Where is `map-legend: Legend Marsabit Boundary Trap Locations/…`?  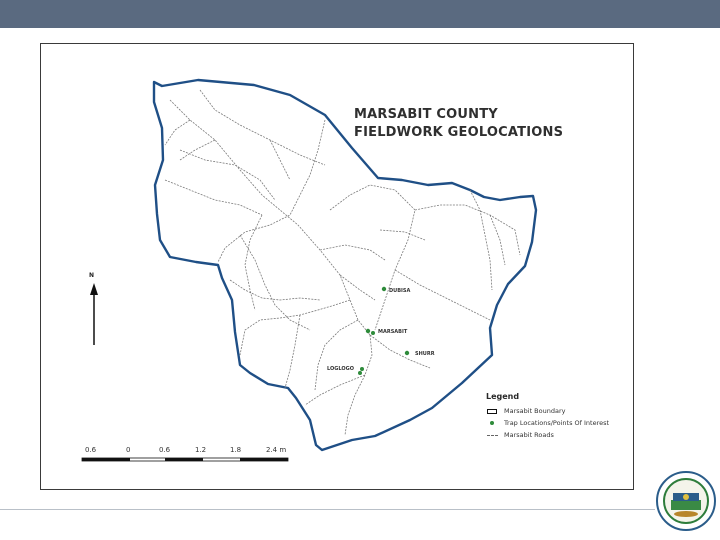
map-legend: Legend Marsabit Boundary Trap Locations/… is located at coordinates (547, 416).